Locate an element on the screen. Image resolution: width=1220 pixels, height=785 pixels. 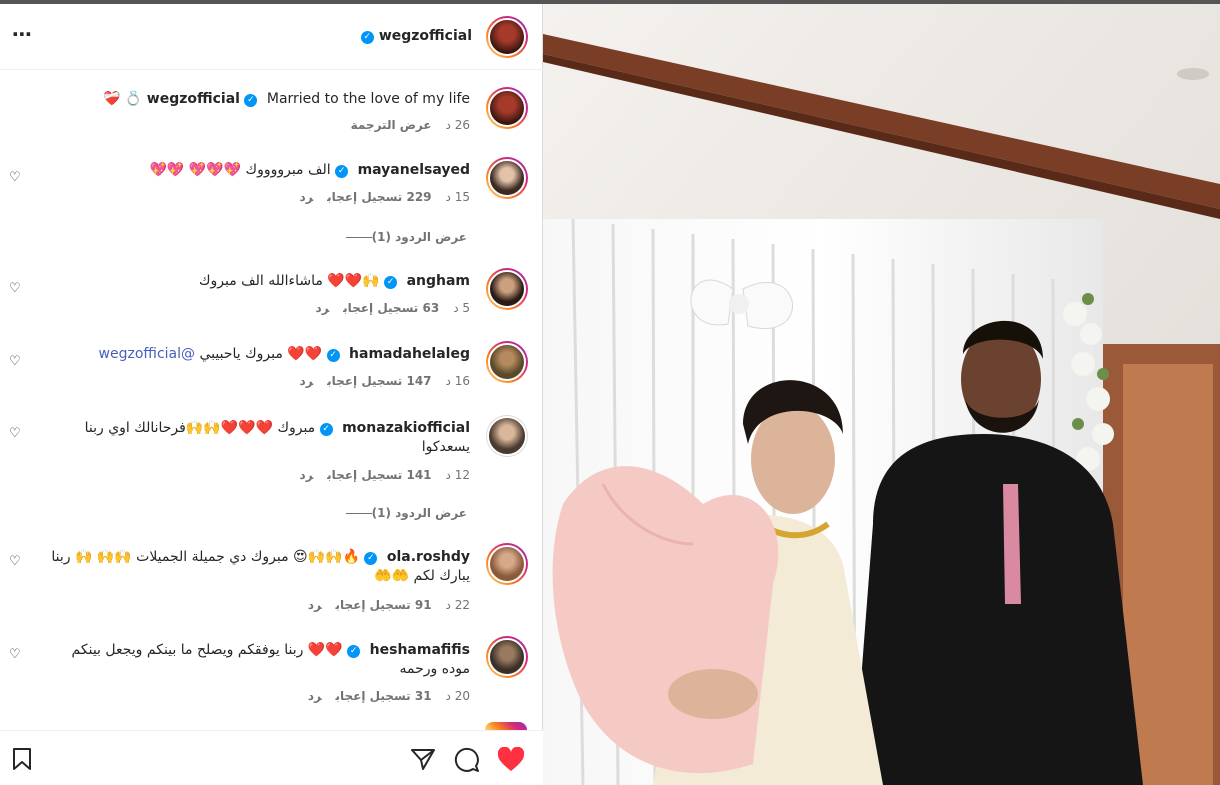
comment-username: hamadahelaleg is located at coordinates (409, 354).